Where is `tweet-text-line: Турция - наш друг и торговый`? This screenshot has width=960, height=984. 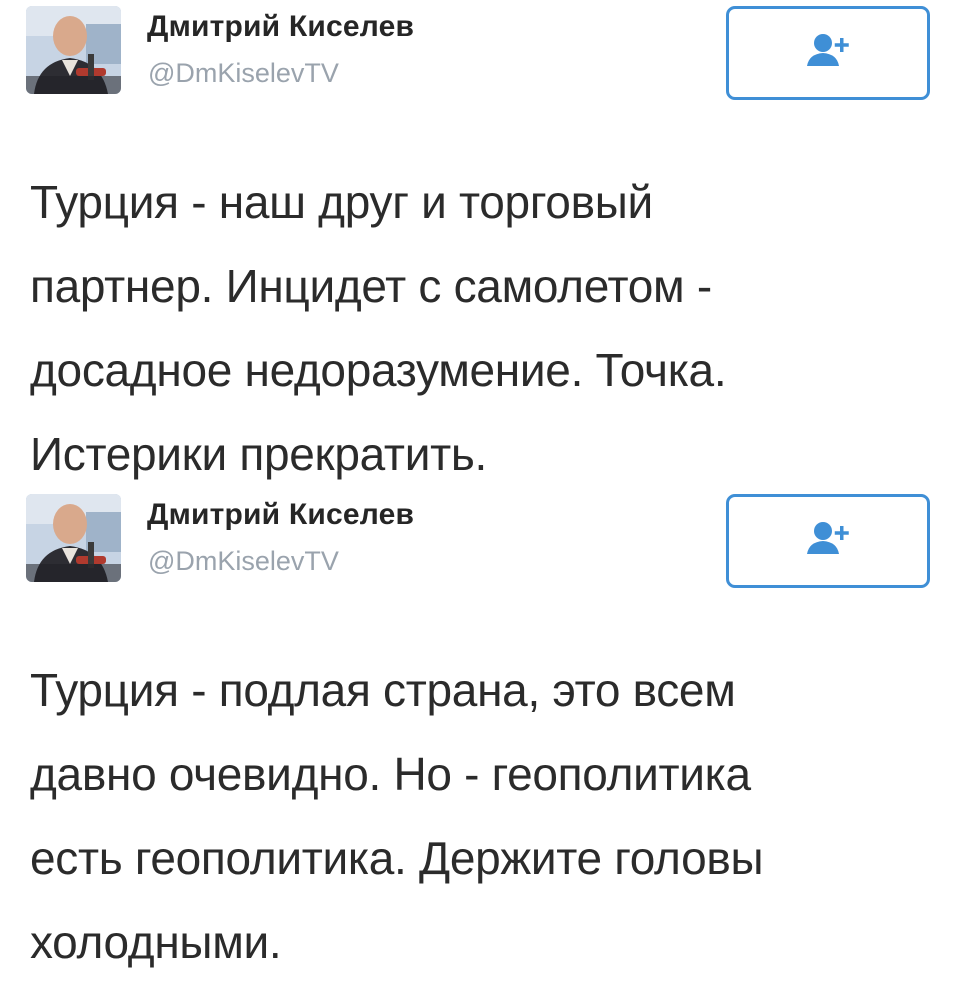
tweet-text-line: Турция - наш друг и торговый is located at coordinates (341, 202).